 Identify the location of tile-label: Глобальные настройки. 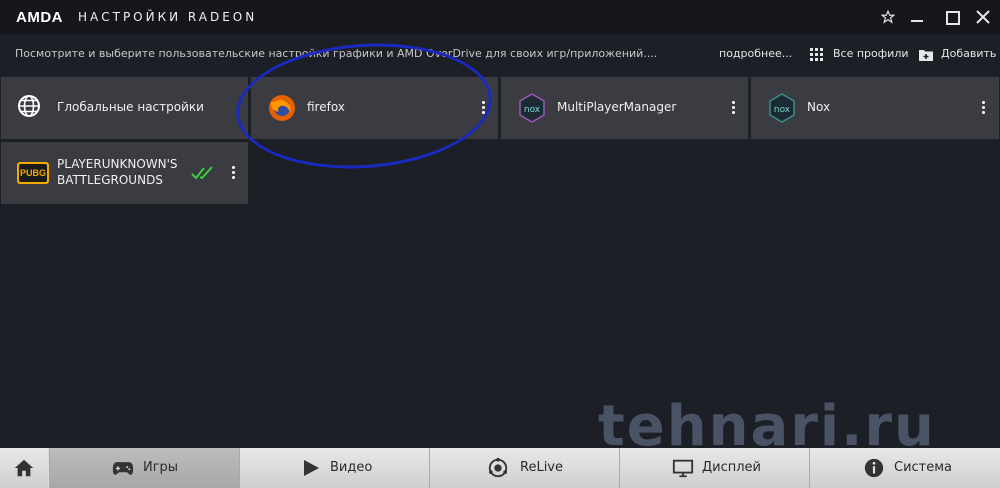
(130, 107).